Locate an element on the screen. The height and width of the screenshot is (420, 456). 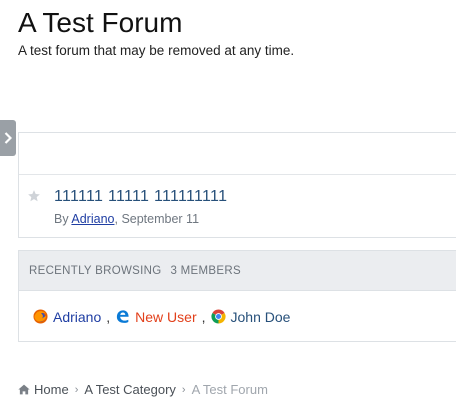
chrome-icon is located at coordinates (218, 316).